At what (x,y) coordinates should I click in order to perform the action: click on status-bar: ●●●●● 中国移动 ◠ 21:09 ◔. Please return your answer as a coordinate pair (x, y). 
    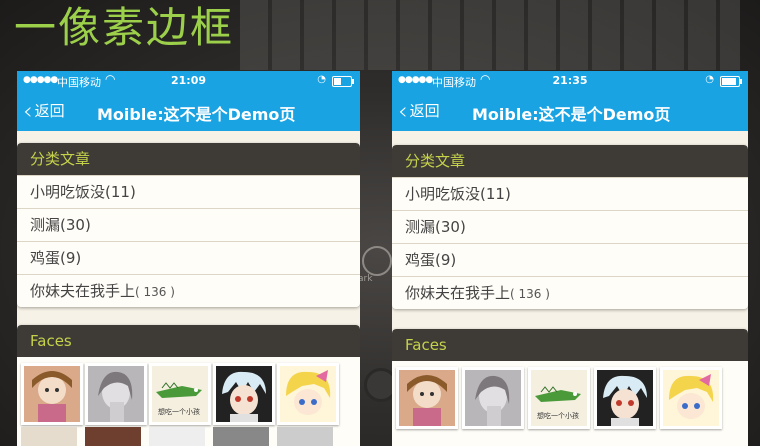
    Looking at the image, I should click on (188, 81).